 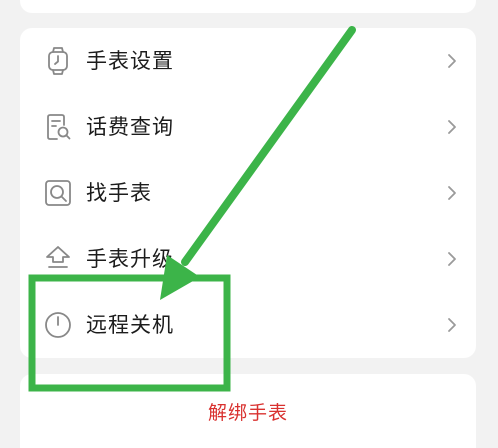 What do you see at coordinates (58, 325) in the screenshot?
I see `power-icon` at bounding box center [58, 325].